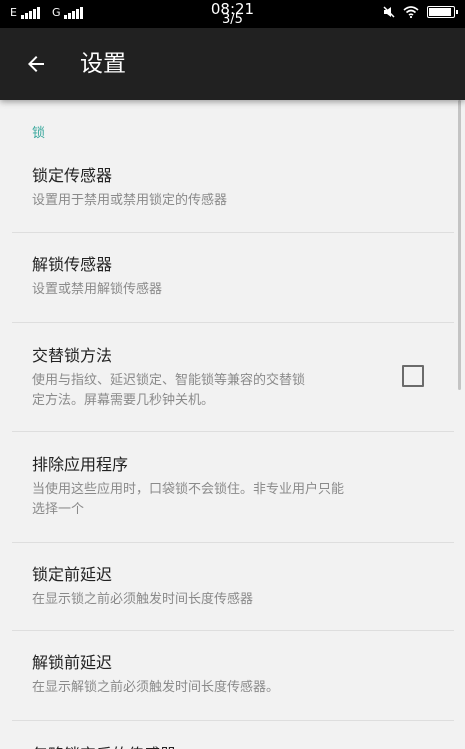 This screenshot has height=749, width=465. Describe the element at coordinates (112, 745) in the screenshot. I see `pref-title: 忽略锁定后的传感器。` at that location.